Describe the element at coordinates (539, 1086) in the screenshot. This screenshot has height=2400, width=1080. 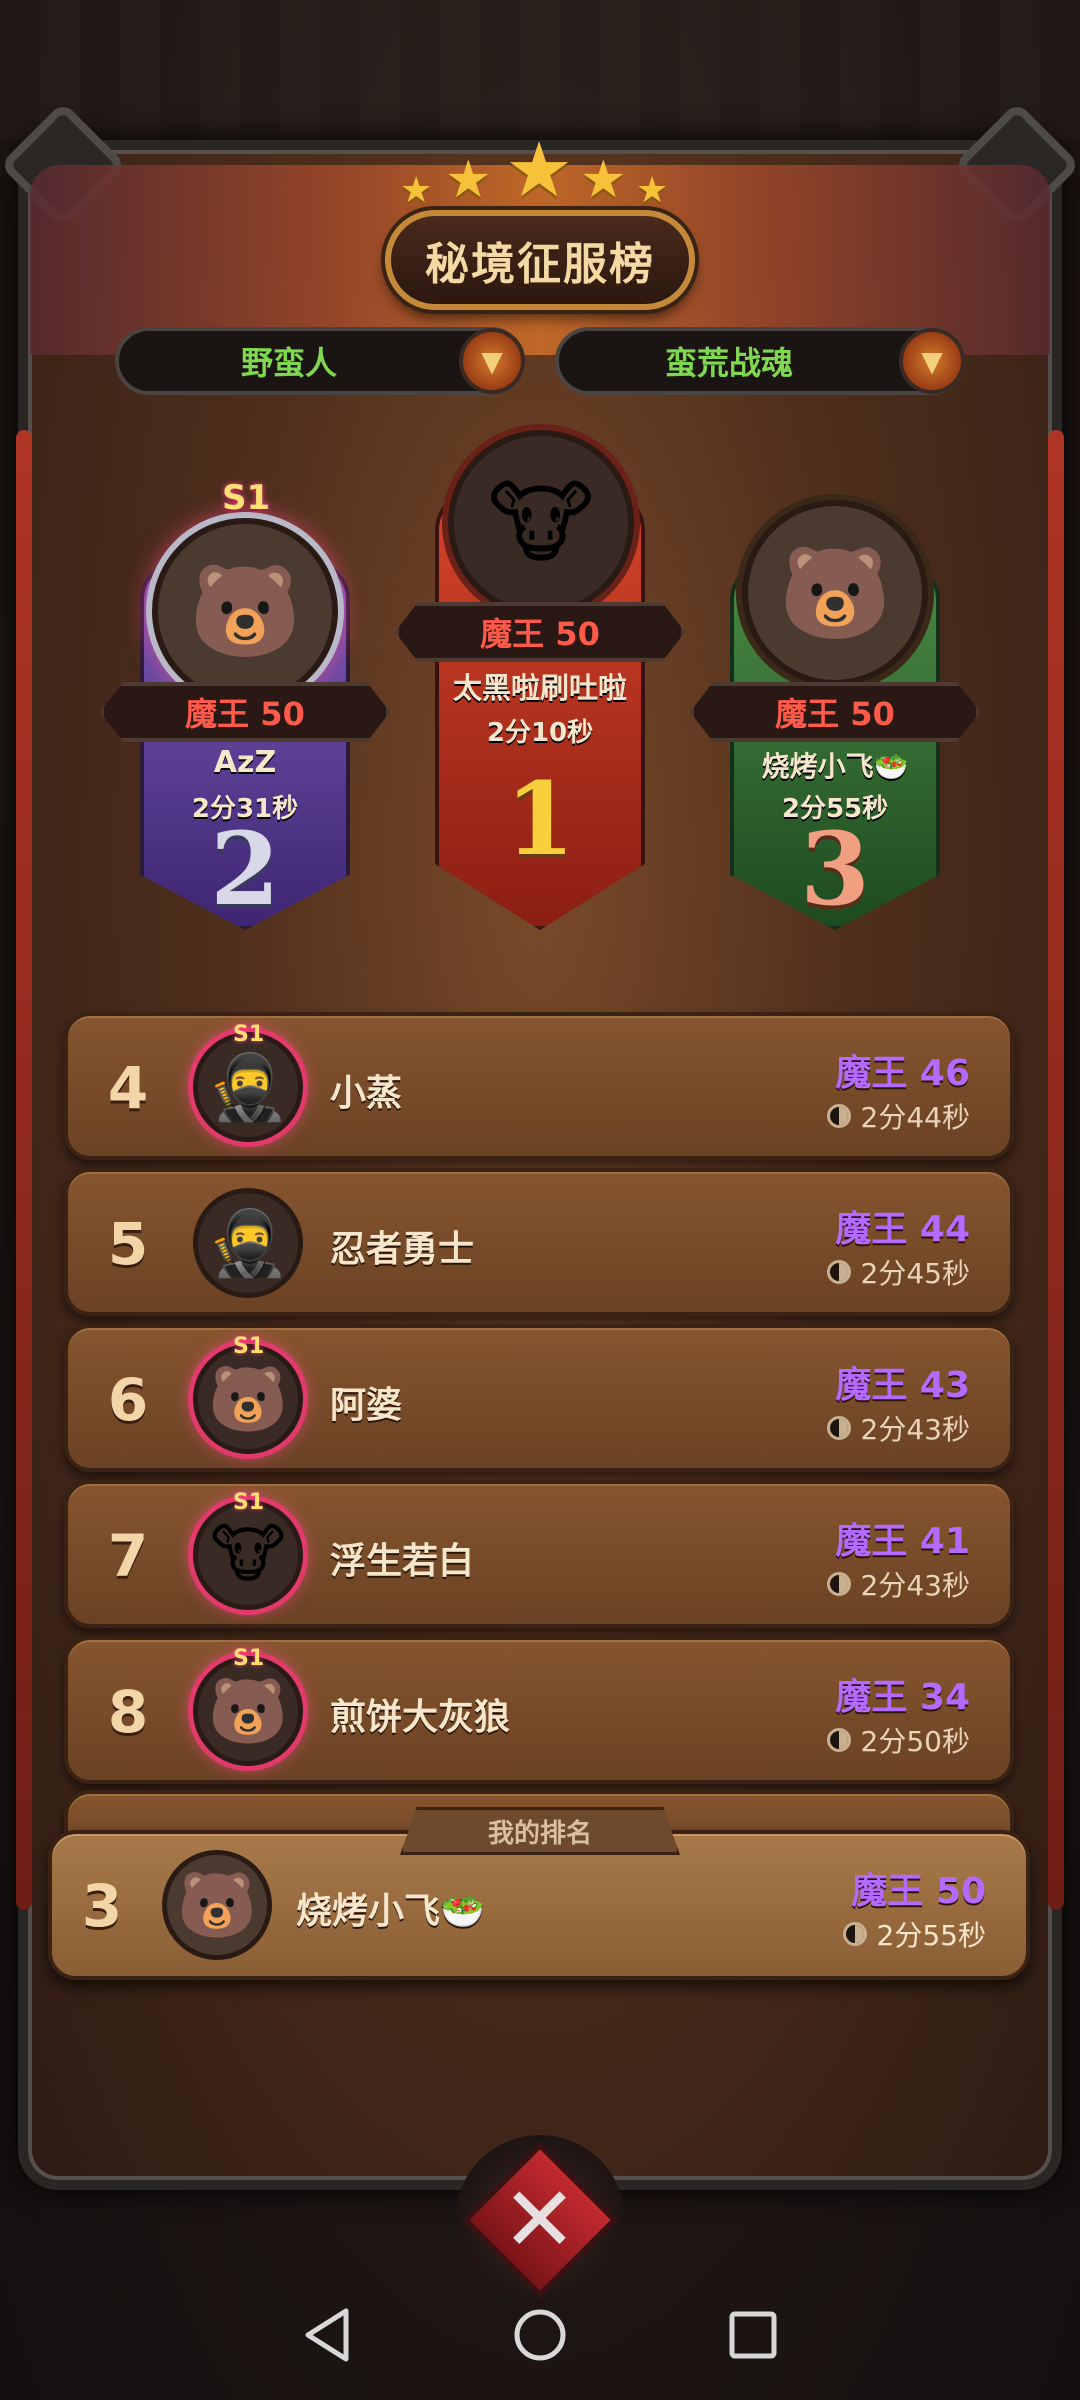
I see `list-item: 4 🥷 S1 小蒸 魔王 46 2分44秒` at that location.